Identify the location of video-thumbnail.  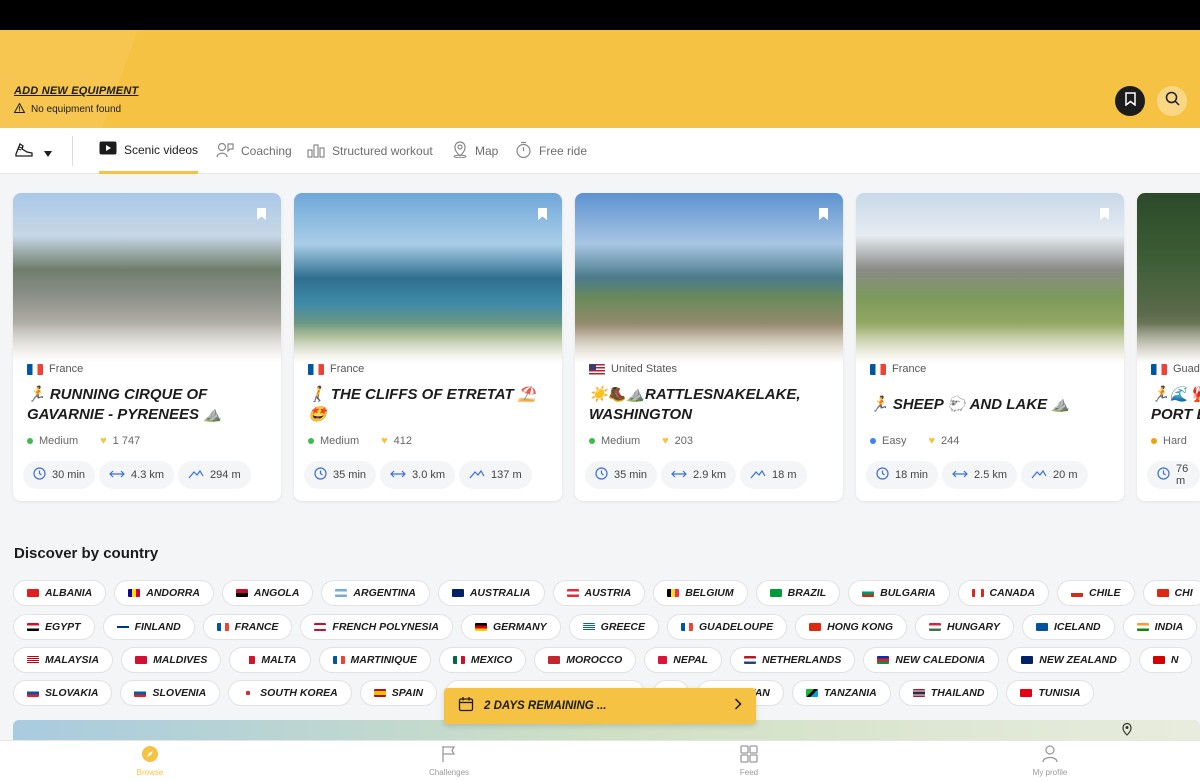
(709, 278).